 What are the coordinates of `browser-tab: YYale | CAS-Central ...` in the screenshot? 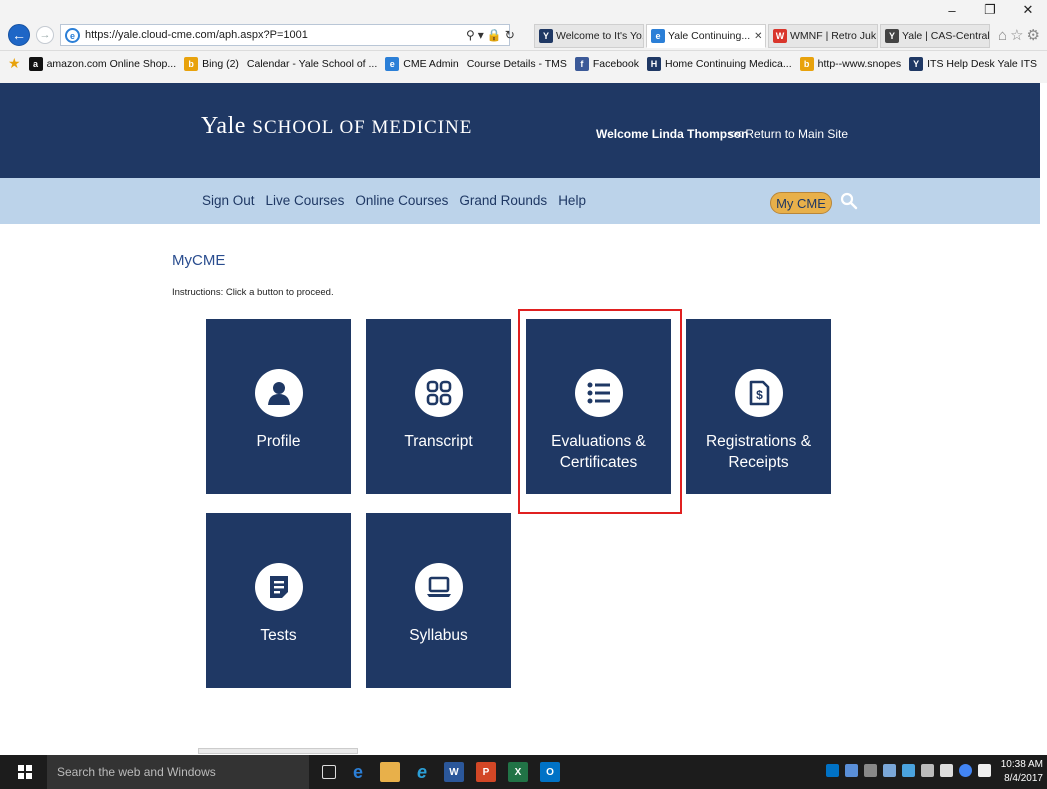 It's located at (935, 36).